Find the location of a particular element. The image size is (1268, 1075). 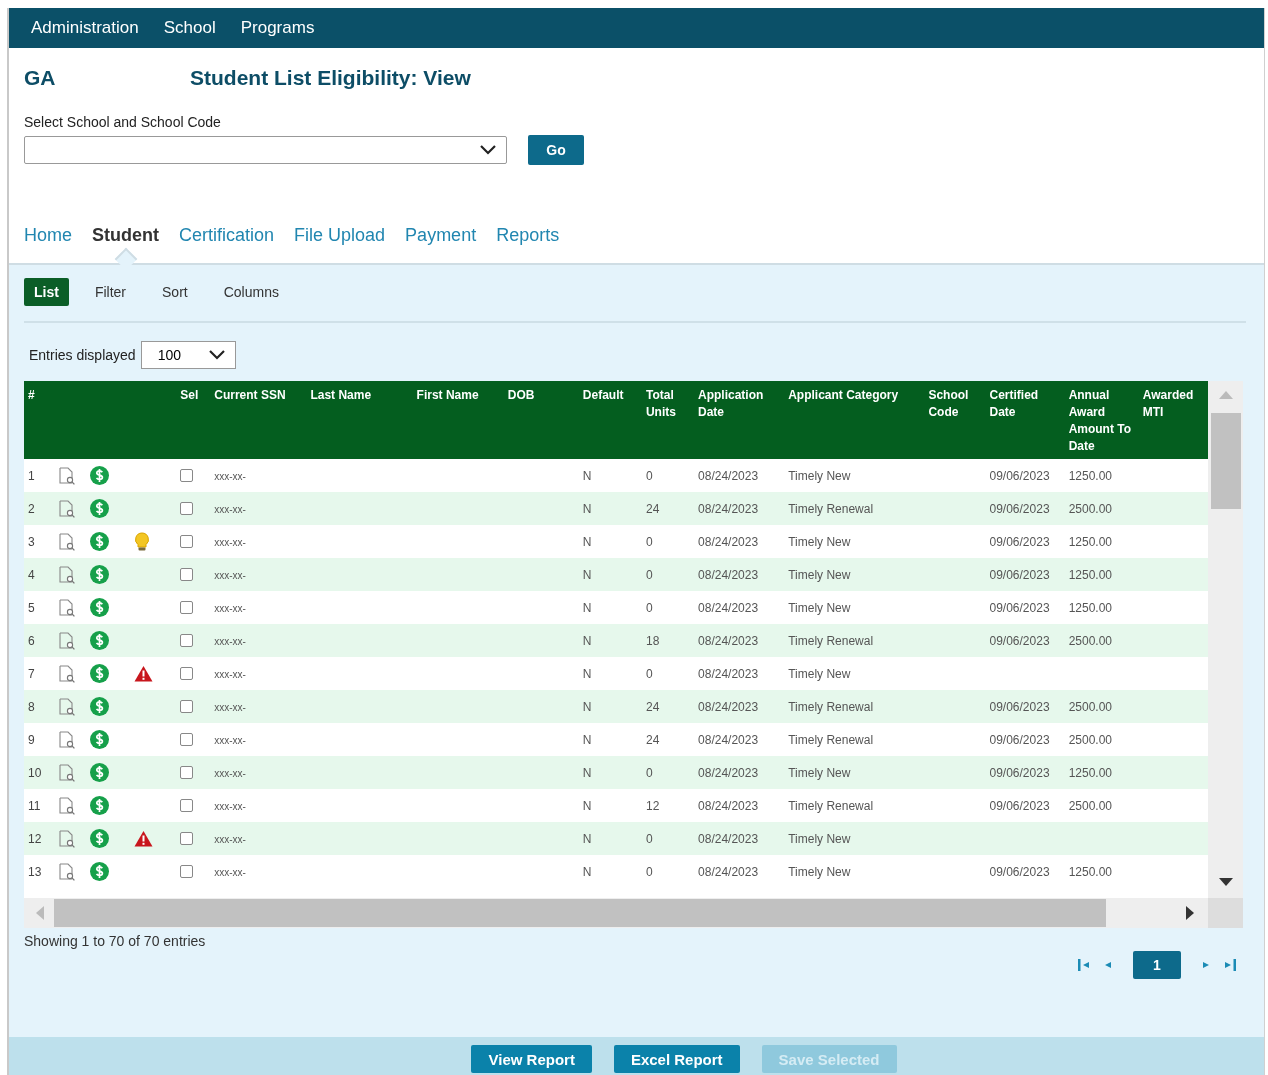

view-tab: Sort is located at coordinates (175, 292).